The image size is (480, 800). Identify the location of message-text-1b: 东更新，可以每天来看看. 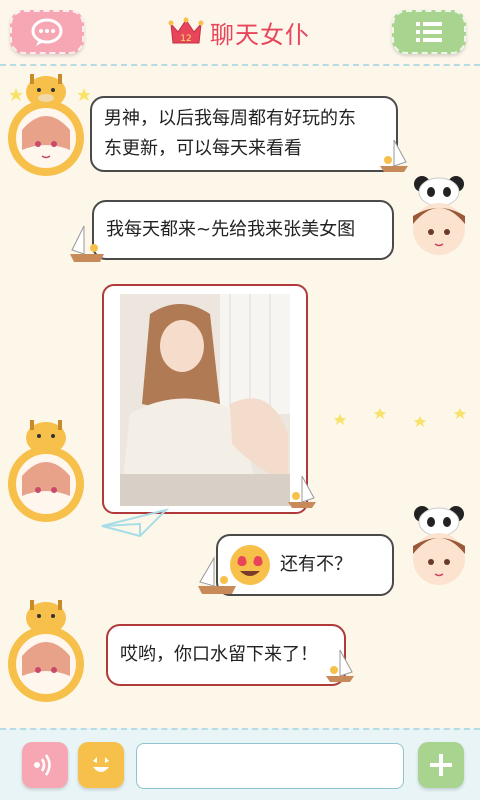
(203, 148).